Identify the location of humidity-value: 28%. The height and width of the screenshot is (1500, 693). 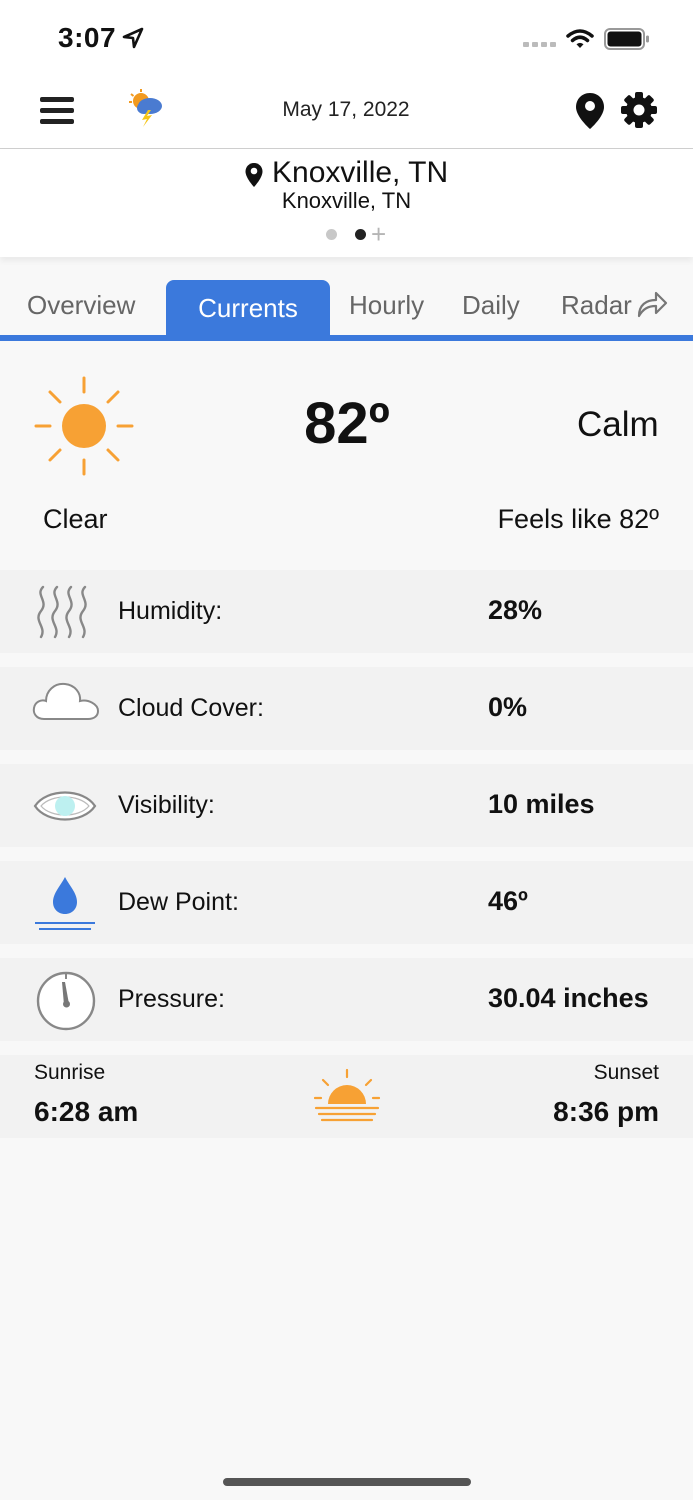
(515, 610).